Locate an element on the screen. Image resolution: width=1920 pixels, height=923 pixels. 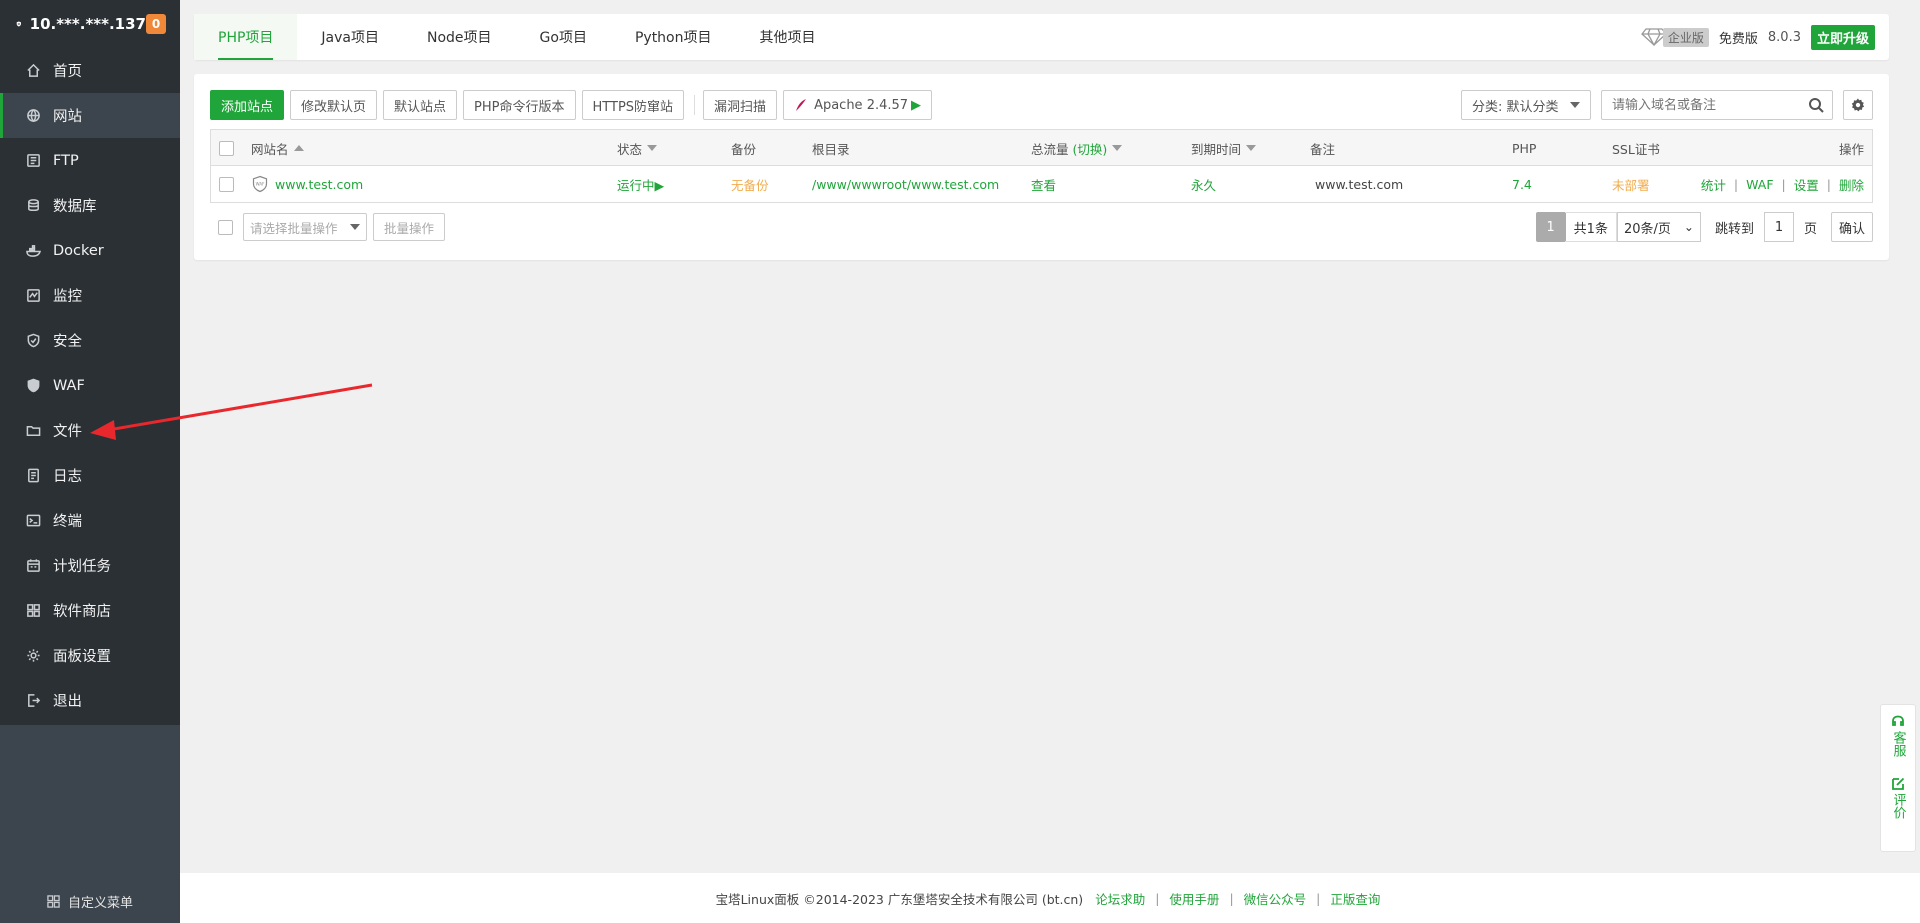
play-icon: ▶ is located at coordinates (916, 105).